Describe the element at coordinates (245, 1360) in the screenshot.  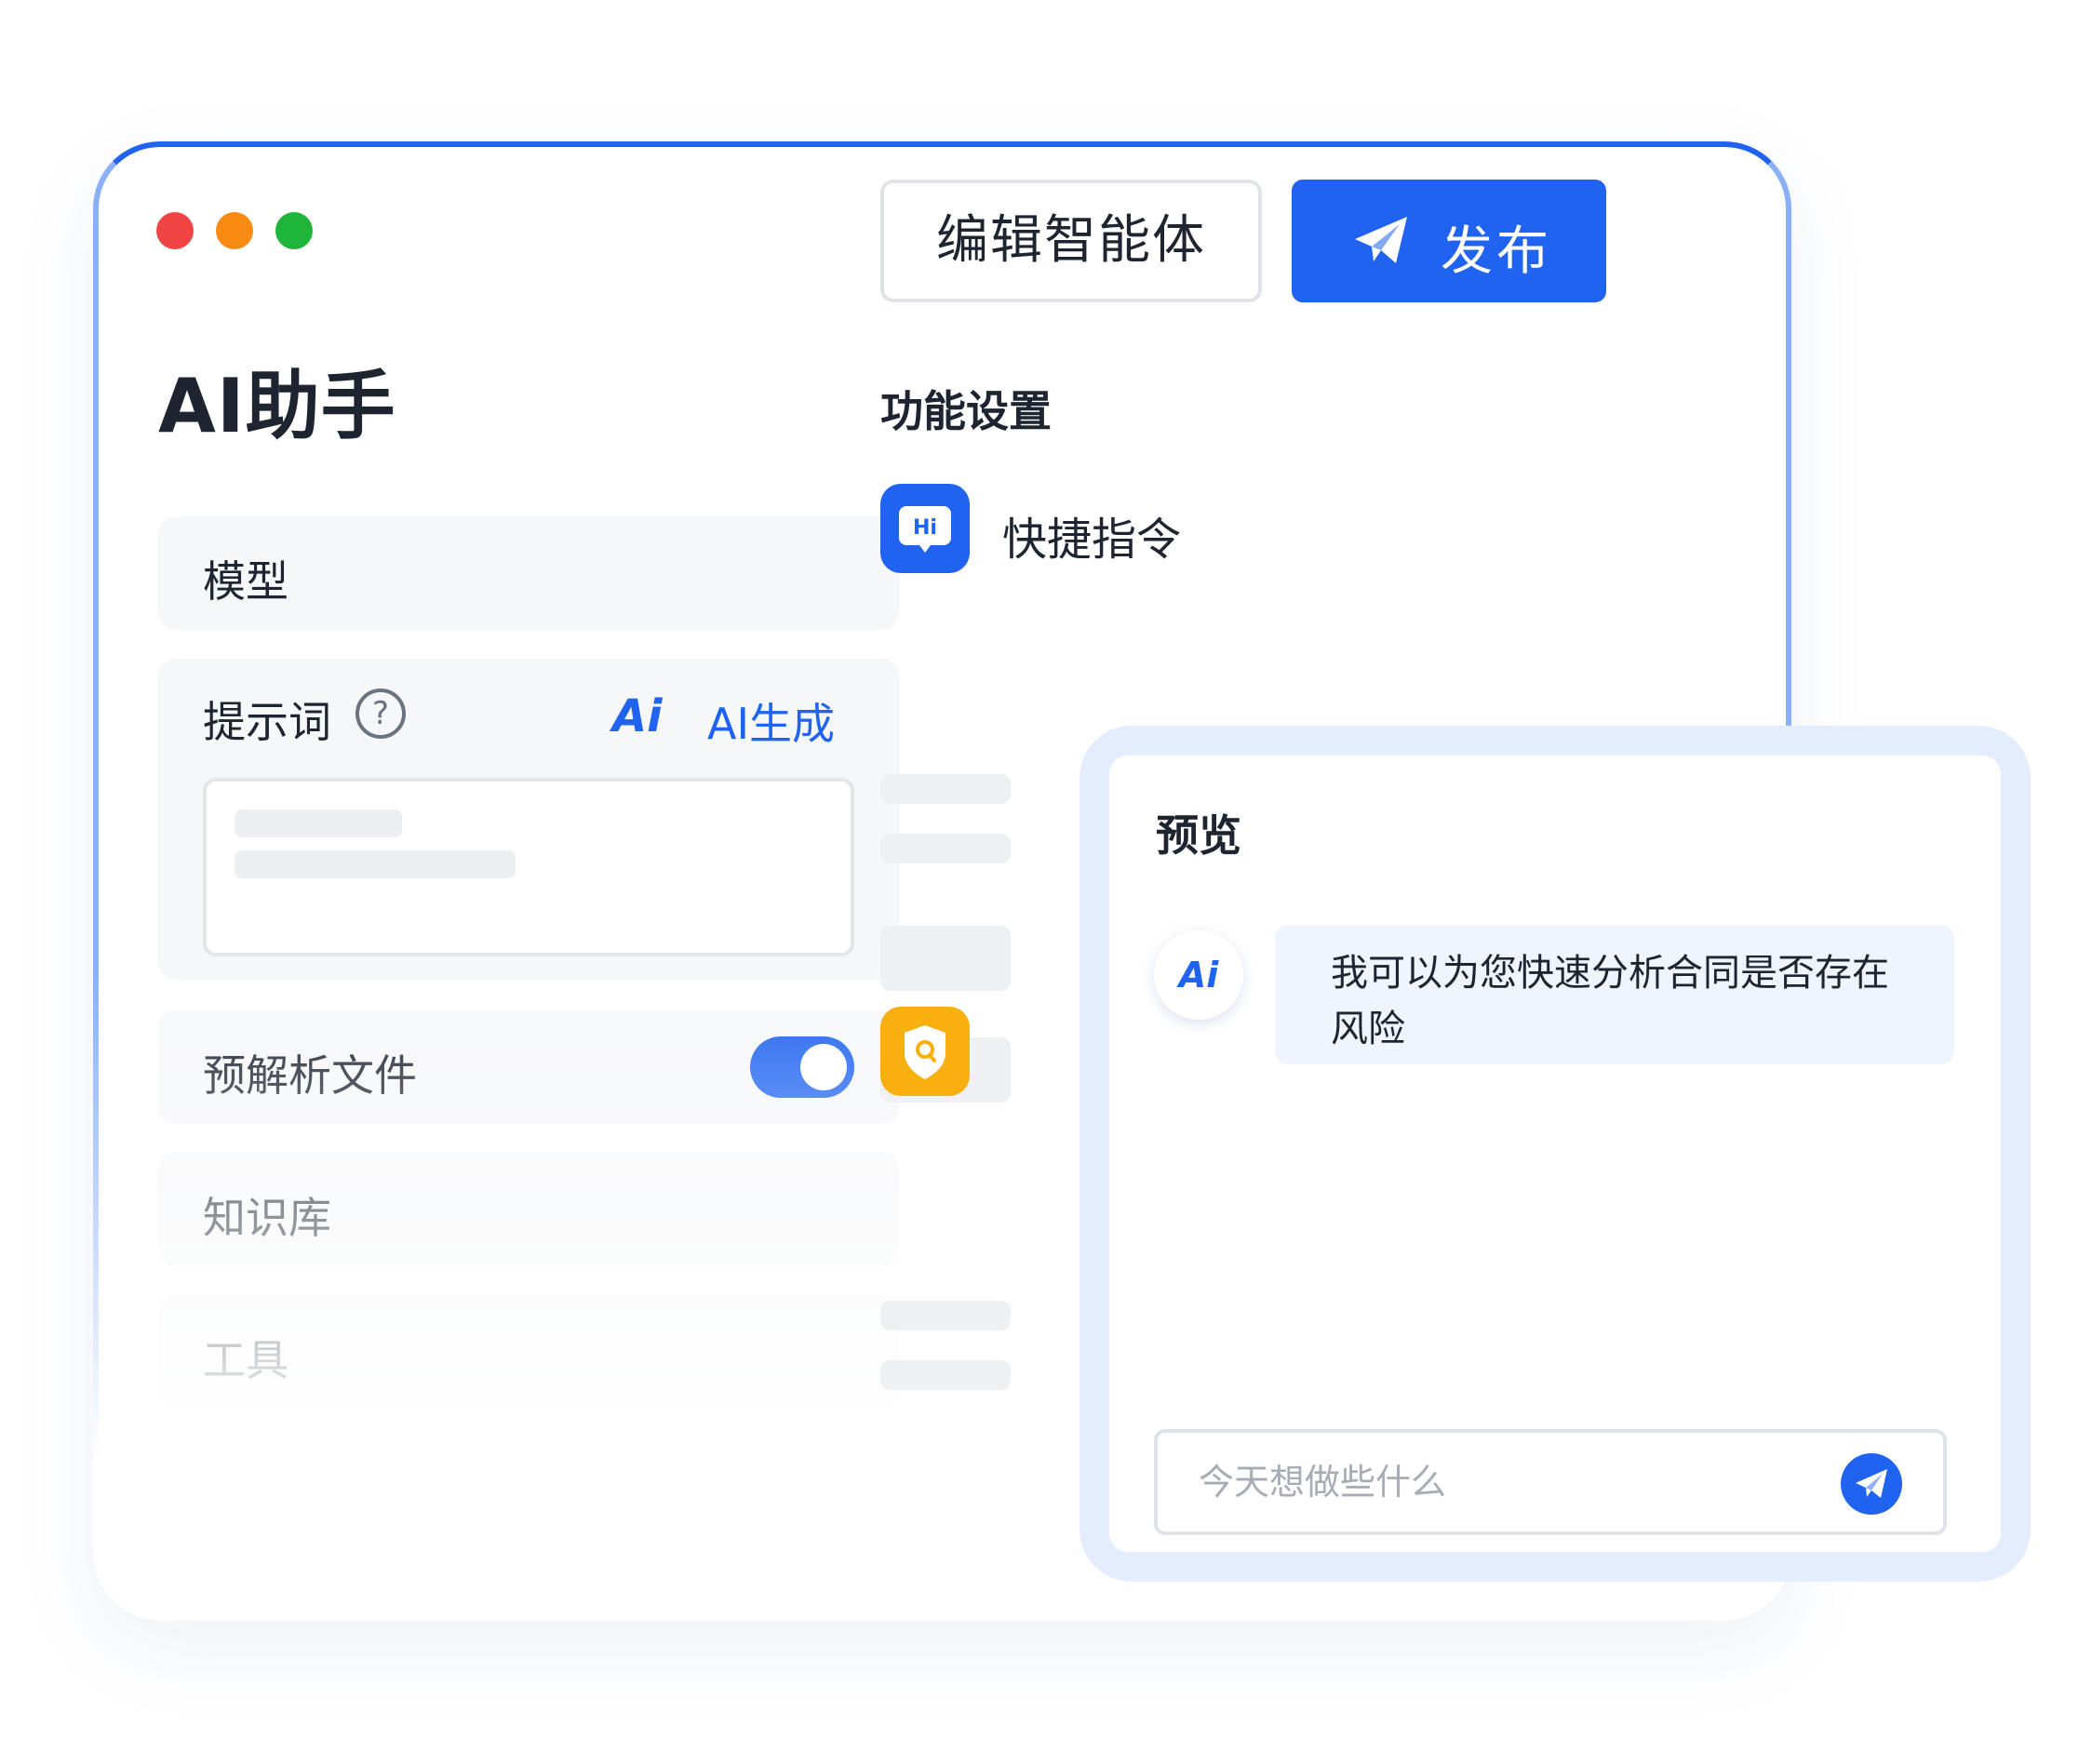
I see `tools-label: 工具` at that location.